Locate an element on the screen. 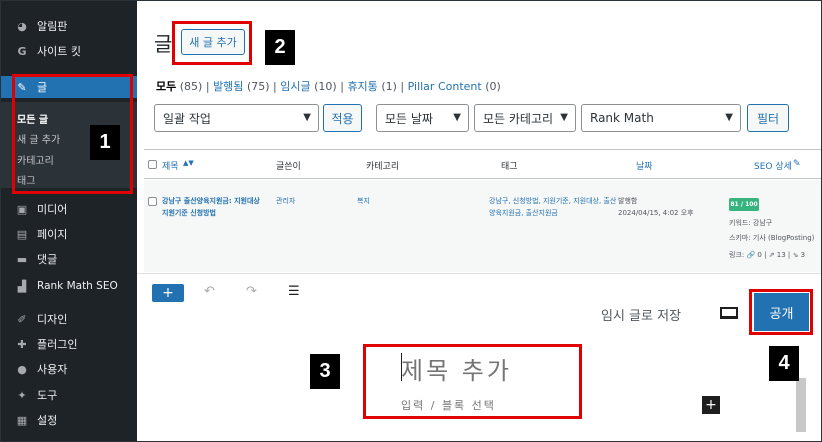 The image size is (822, 442). filter-all: 모두 is located at coordinates (166, 86).